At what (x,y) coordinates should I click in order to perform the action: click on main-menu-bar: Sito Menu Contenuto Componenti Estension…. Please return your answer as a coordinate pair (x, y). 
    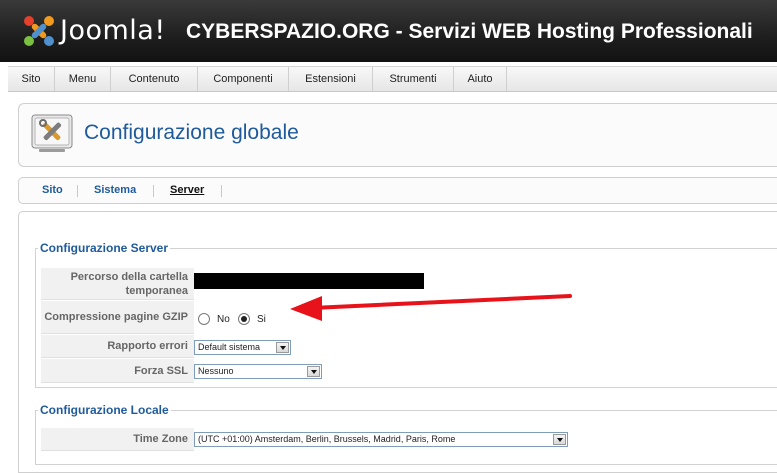
    Looking at the image, I should click on (392, 79).